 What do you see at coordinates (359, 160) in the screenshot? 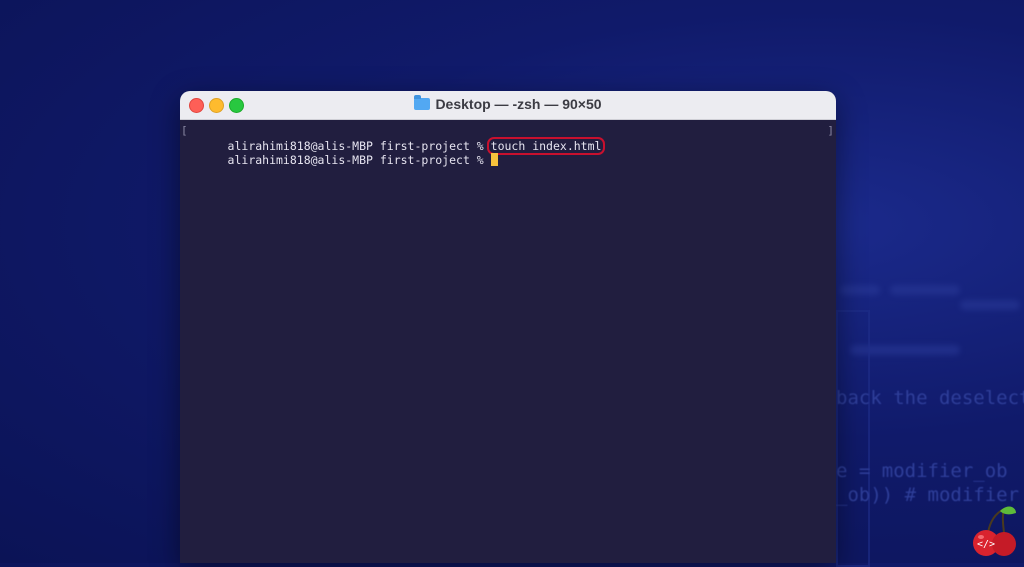
I see `terminal-prompt: alirahimi818@alis-MBP first-project %` at bounding box center [359, 160].